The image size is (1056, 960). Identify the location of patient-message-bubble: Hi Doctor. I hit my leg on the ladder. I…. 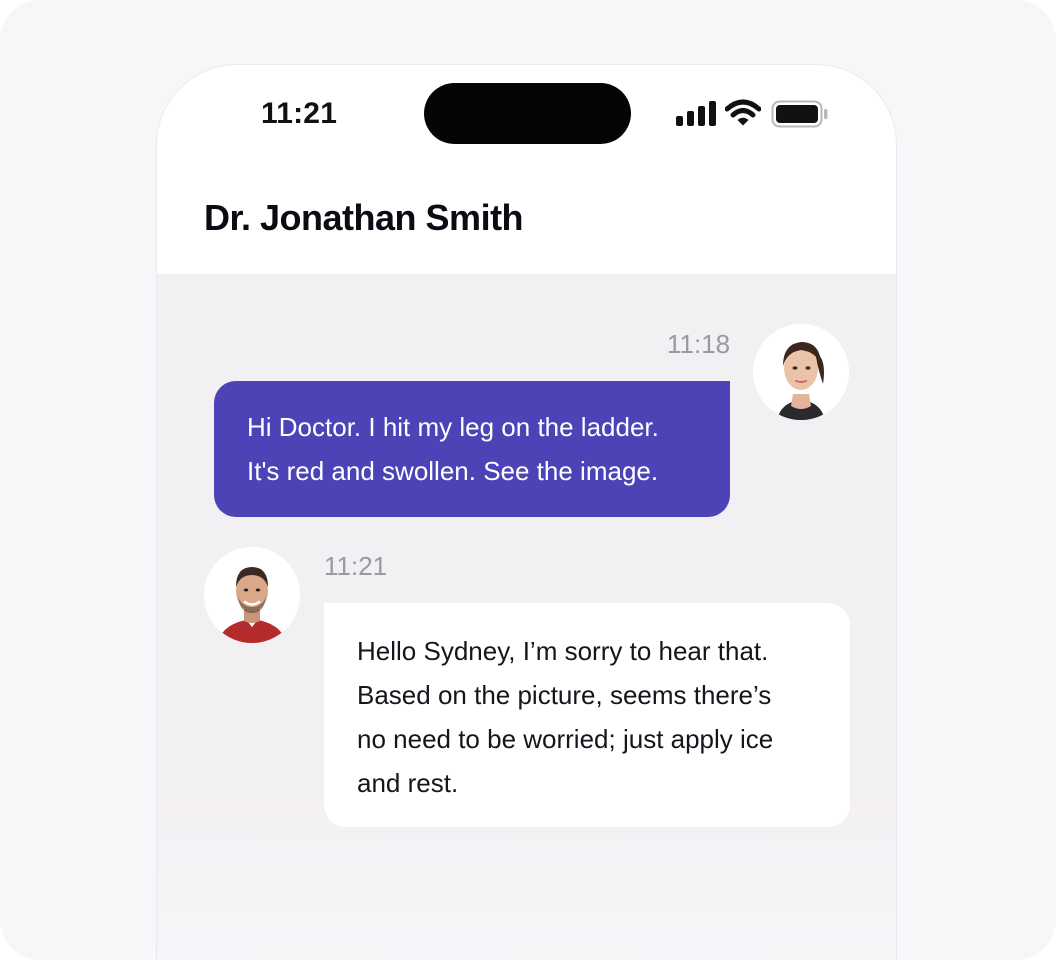
(472, 449).